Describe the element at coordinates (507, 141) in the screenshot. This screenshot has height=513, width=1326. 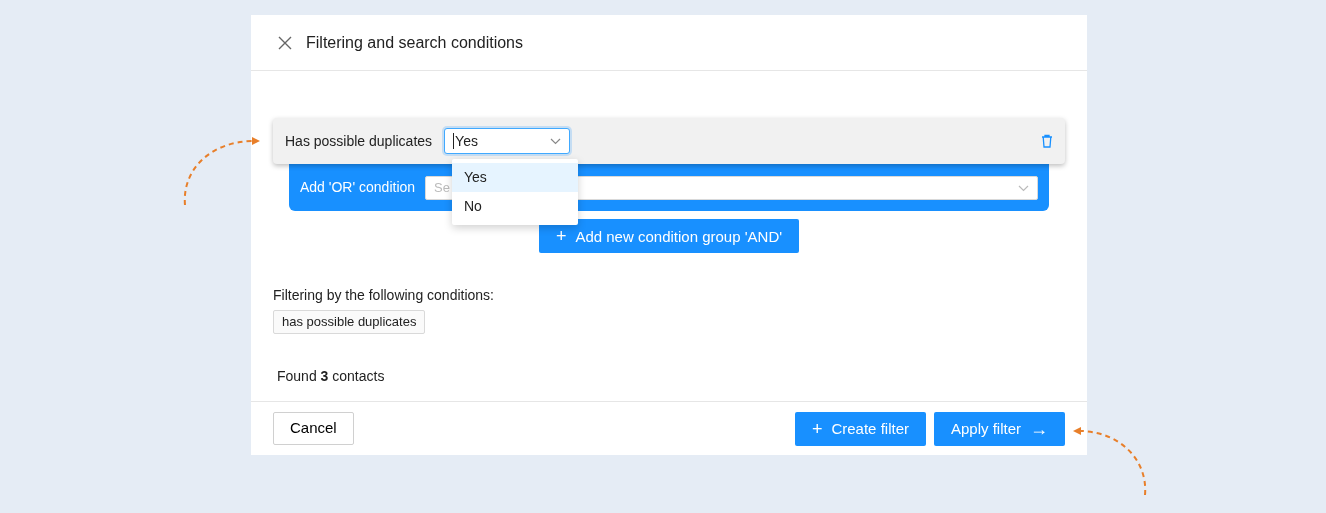
I see `value-select: Yes` at that location.